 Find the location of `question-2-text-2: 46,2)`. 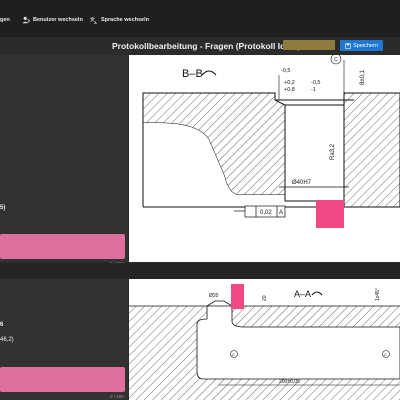

question-2-text-2: 46,2) is located at coordinates (7, 340).